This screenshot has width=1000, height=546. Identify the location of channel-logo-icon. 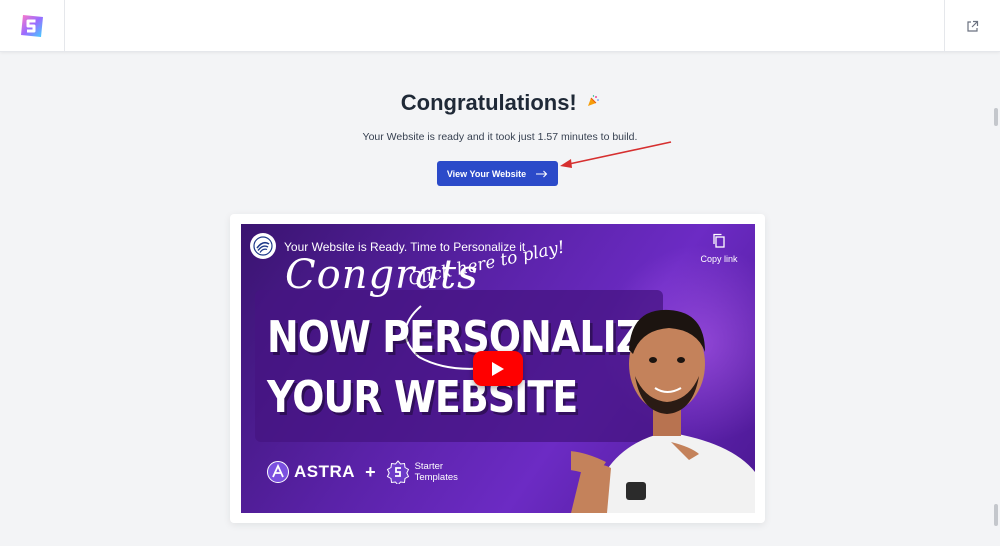
(263, 246).